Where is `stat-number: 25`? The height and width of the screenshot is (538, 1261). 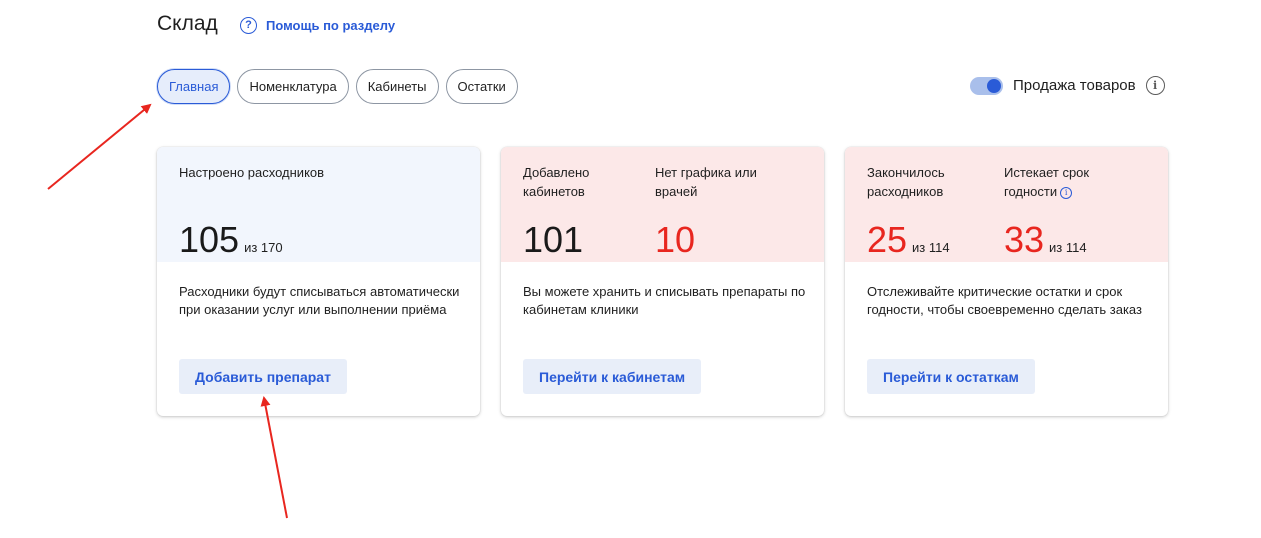
stat-number: 25 is located at coordinates (887, 239).